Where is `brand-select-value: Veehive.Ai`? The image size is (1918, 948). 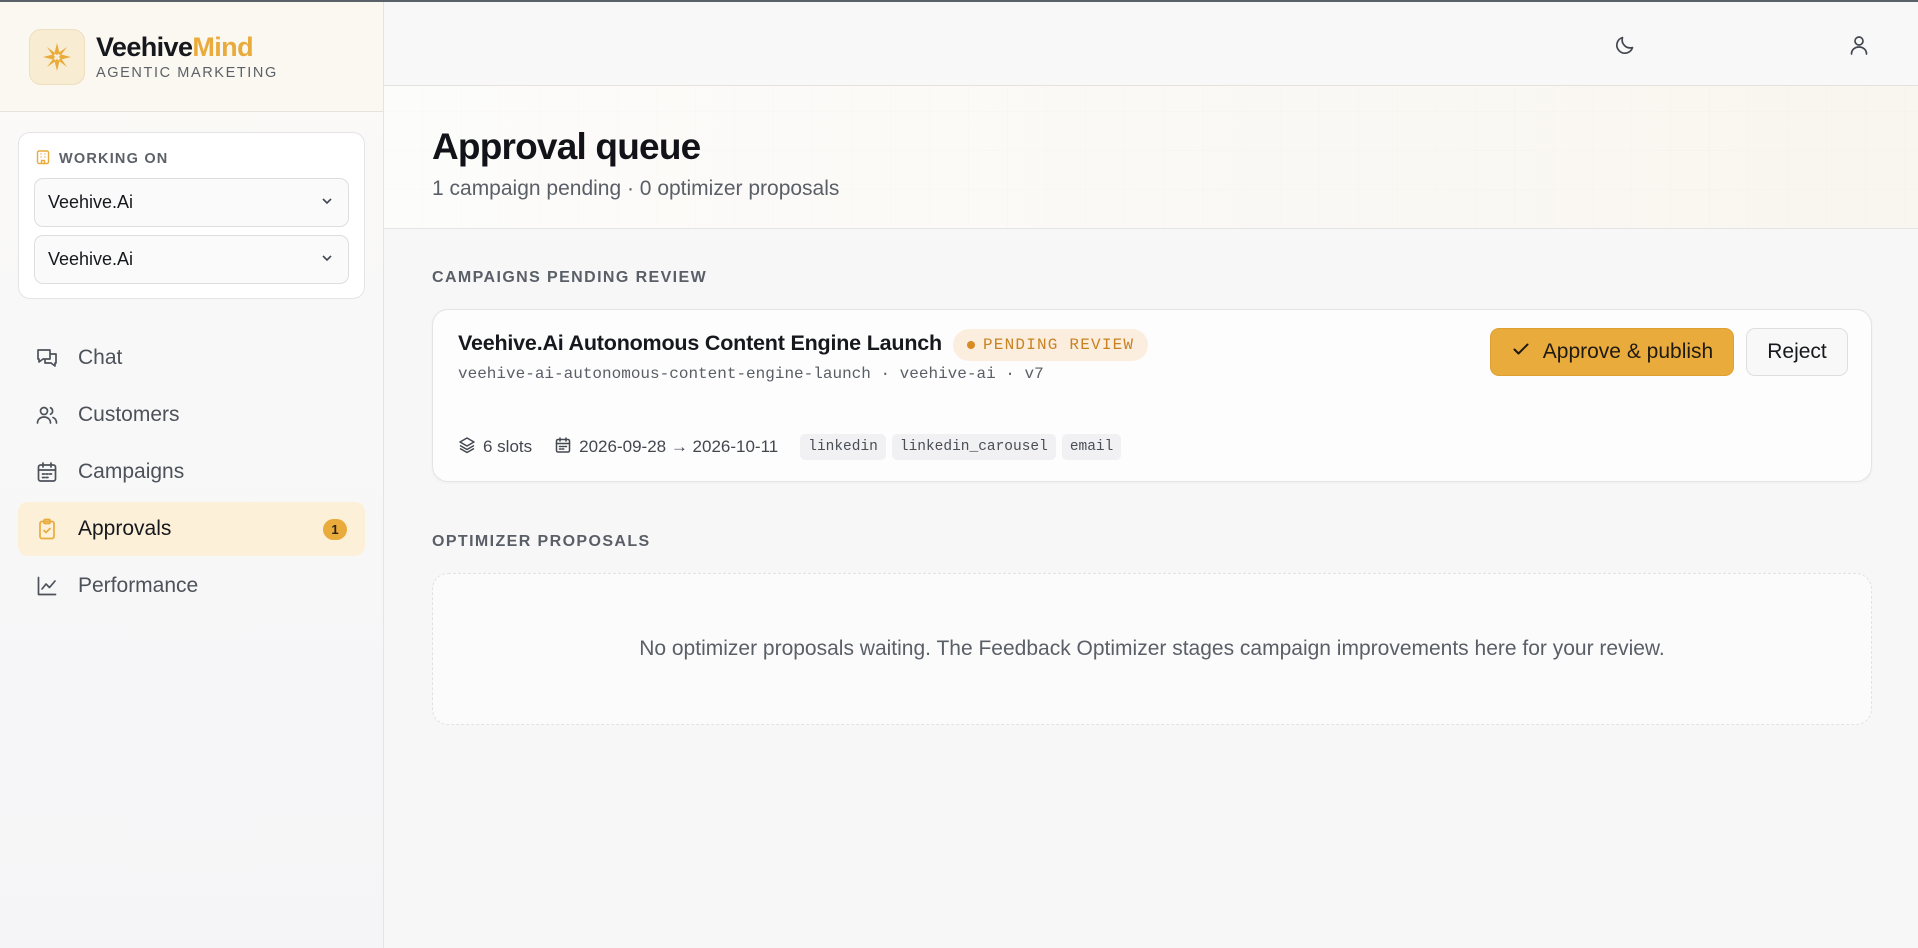
brand-select-value: Veehive.Ai is located at coordinates (91, 259).